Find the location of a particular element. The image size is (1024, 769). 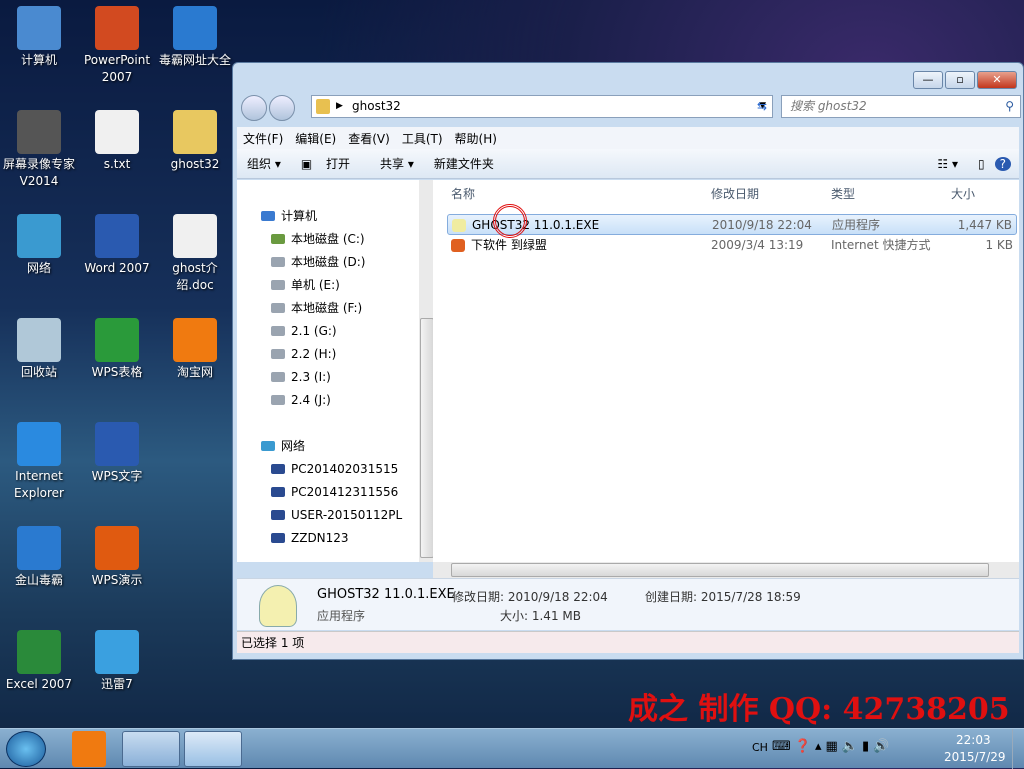

nav-item: 2.3 (I:) is located at coordinates (301, 377).